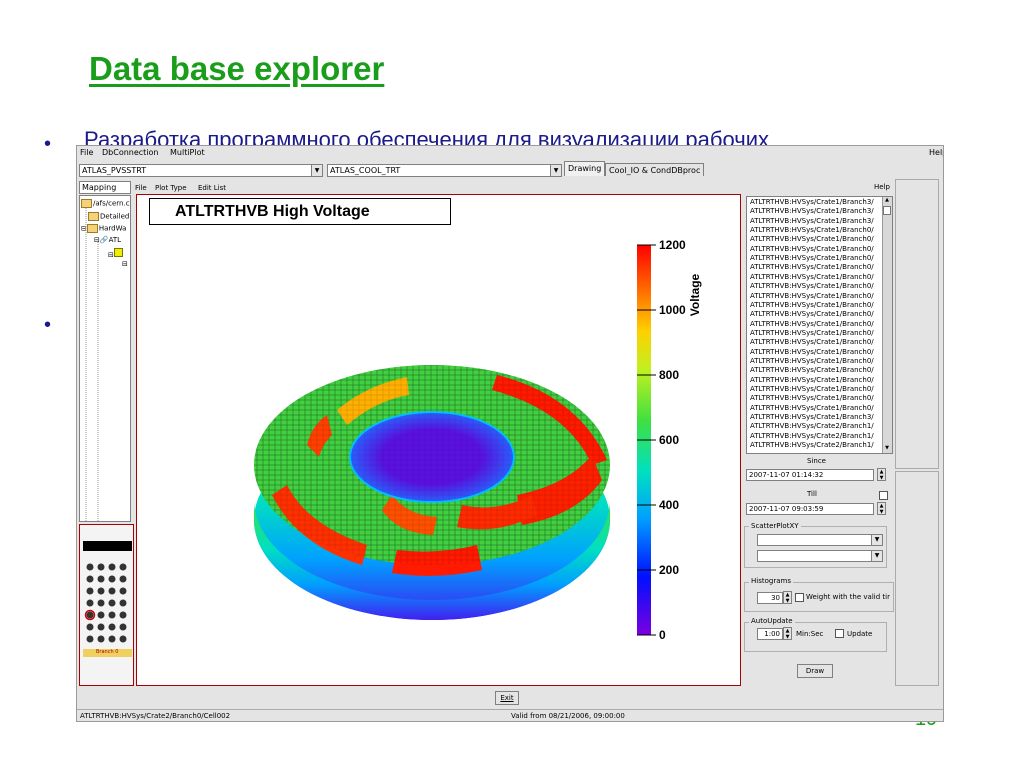 The width and height of the screenshot is (1024, 768). What do you see at coordinates (848, 597) in the screenshot?
I see `weight-label: Weight with the valid tir` at bounding box center [848, 597].